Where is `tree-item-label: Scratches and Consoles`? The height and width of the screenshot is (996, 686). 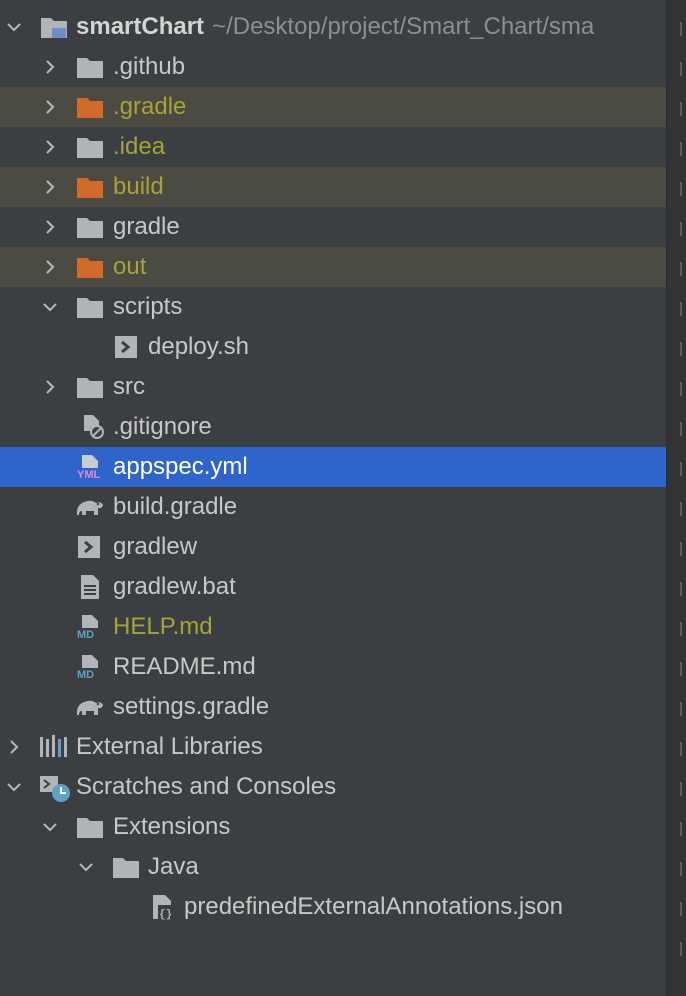
tree-item-label: Scratches and Consoles is located at coordinates (206, 786).